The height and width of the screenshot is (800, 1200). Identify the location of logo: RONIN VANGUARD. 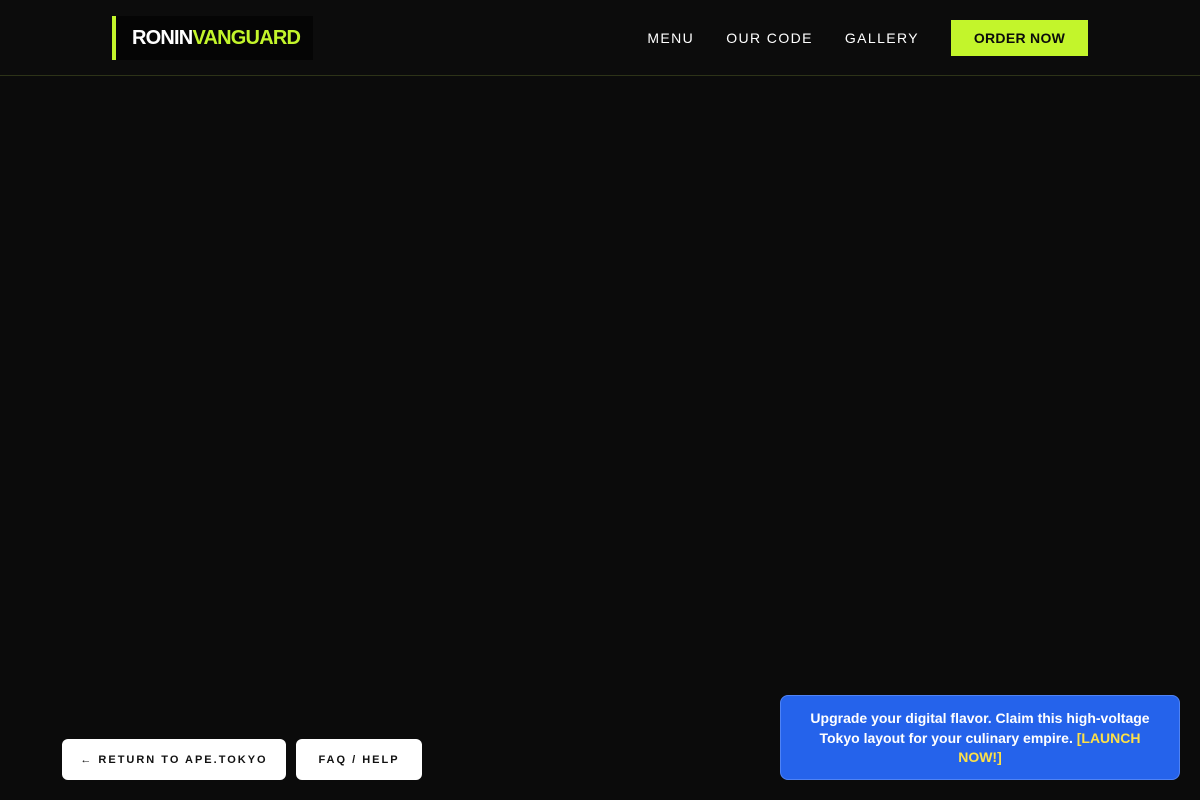
(212, 38).